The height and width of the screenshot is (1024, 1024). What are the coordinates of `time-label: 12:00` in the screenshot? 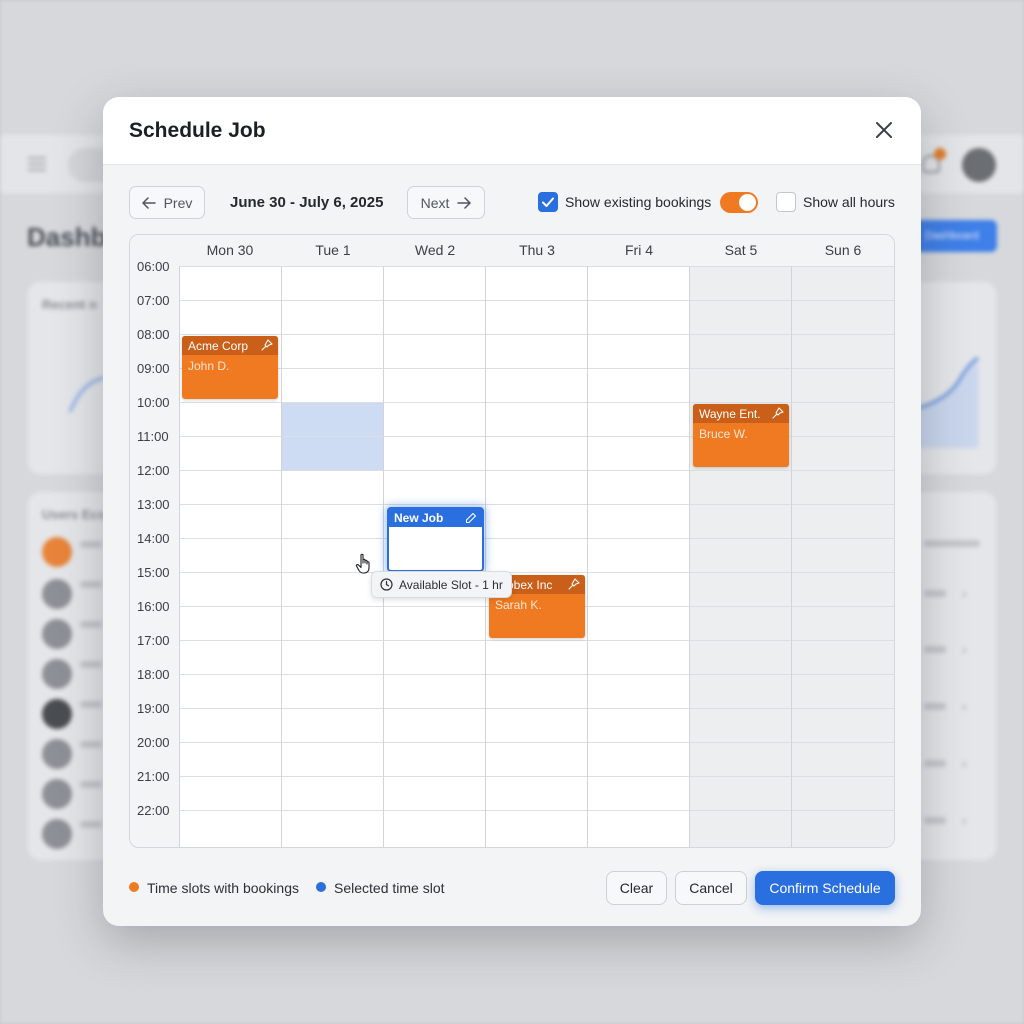 It's located at (153, 470).